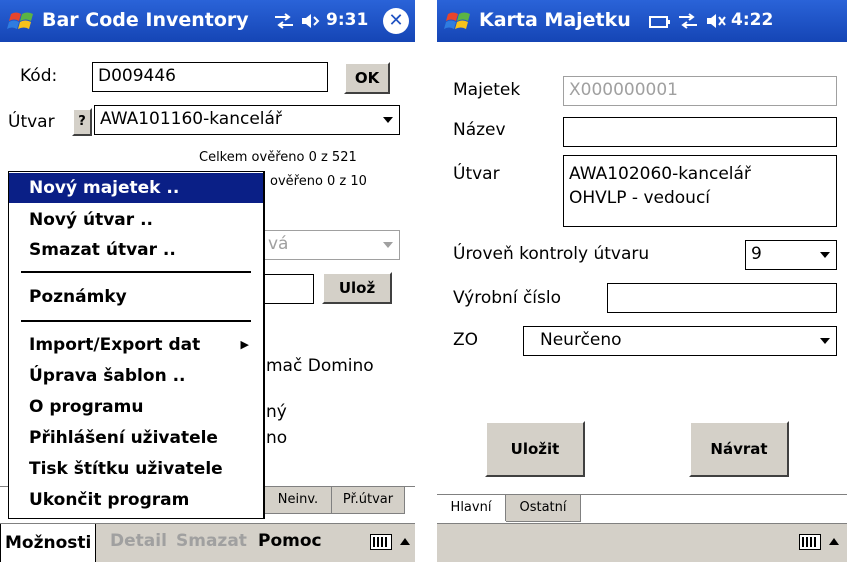 This screenshot has width=847, height=562. Describe the element at coordinates (581, 340) in the screenshot. I see `zo-select-value: Neurčeno` at that location.